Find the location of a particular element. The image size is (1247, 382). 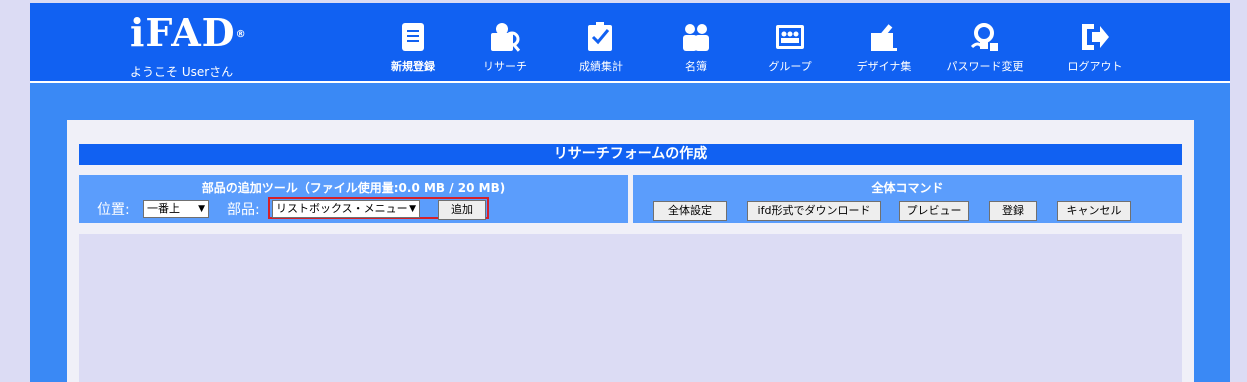

nav-group: グループ is located at coordinates (790, 47).